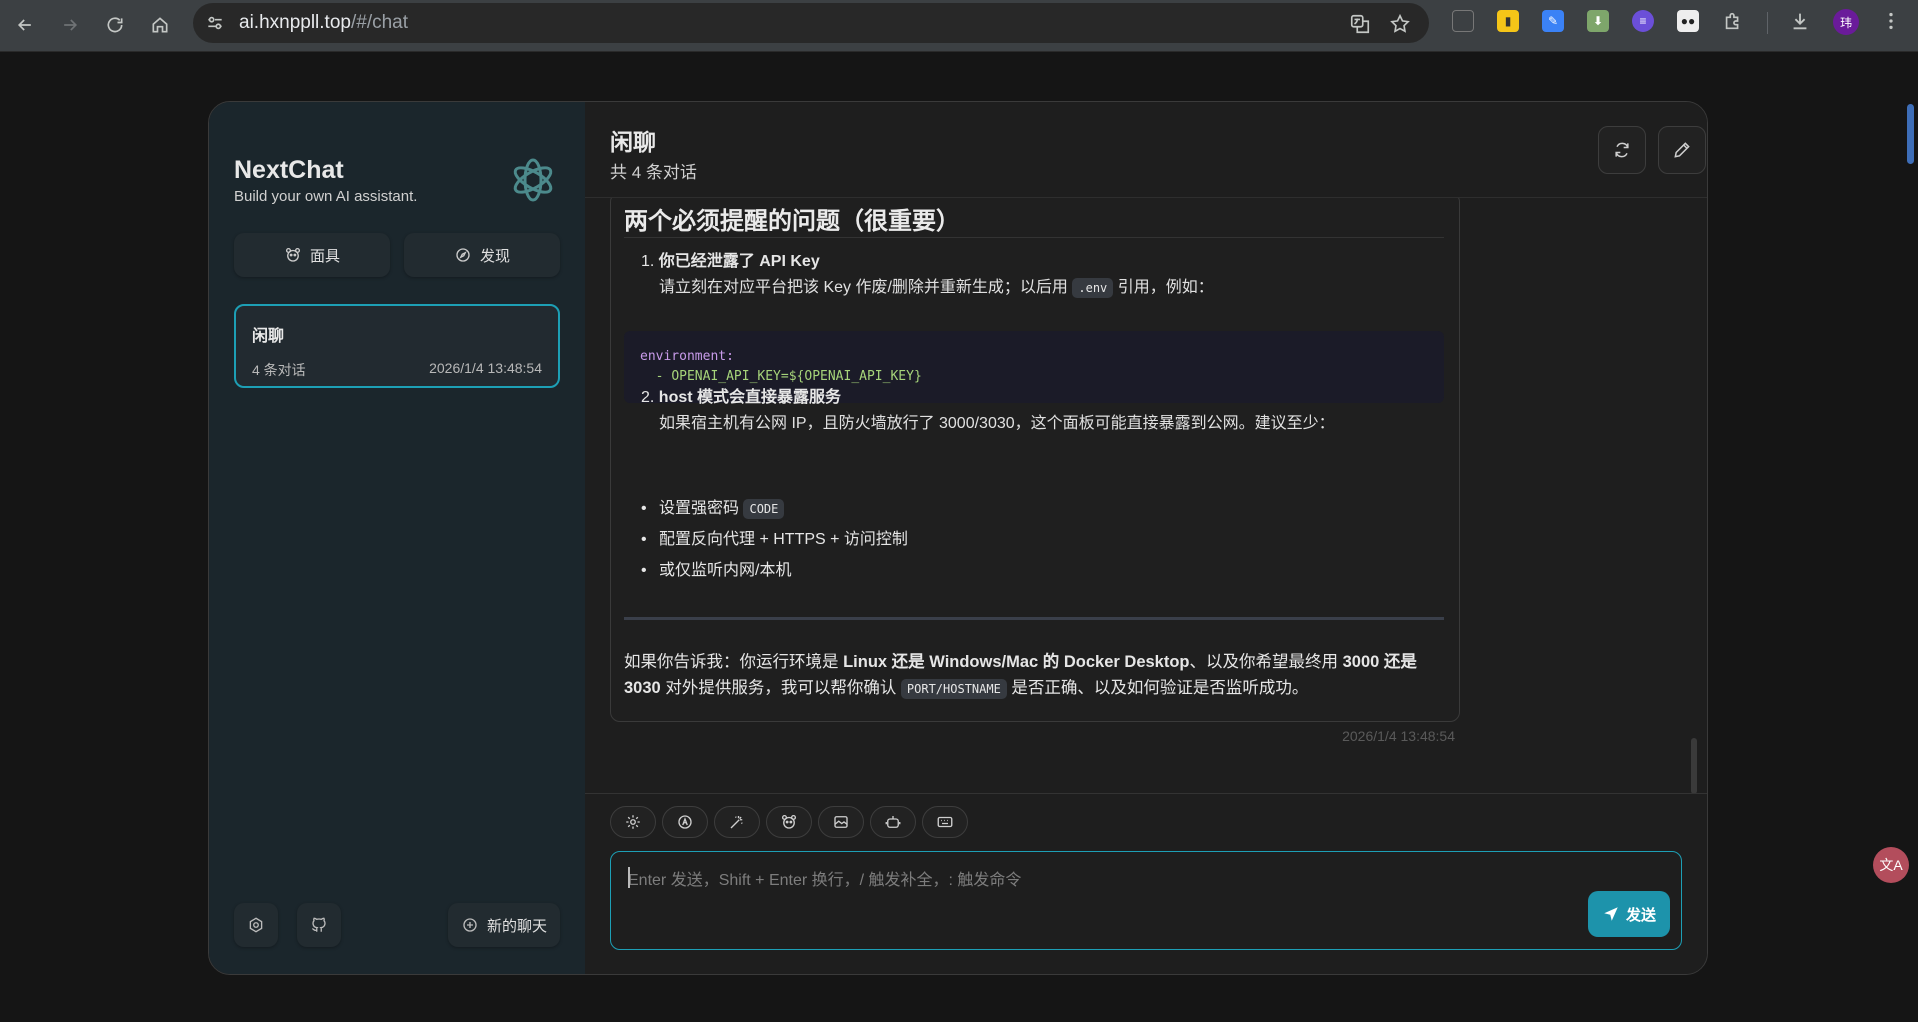  I want to click on chat-item-count: 4 条对话, so click(279, 370).